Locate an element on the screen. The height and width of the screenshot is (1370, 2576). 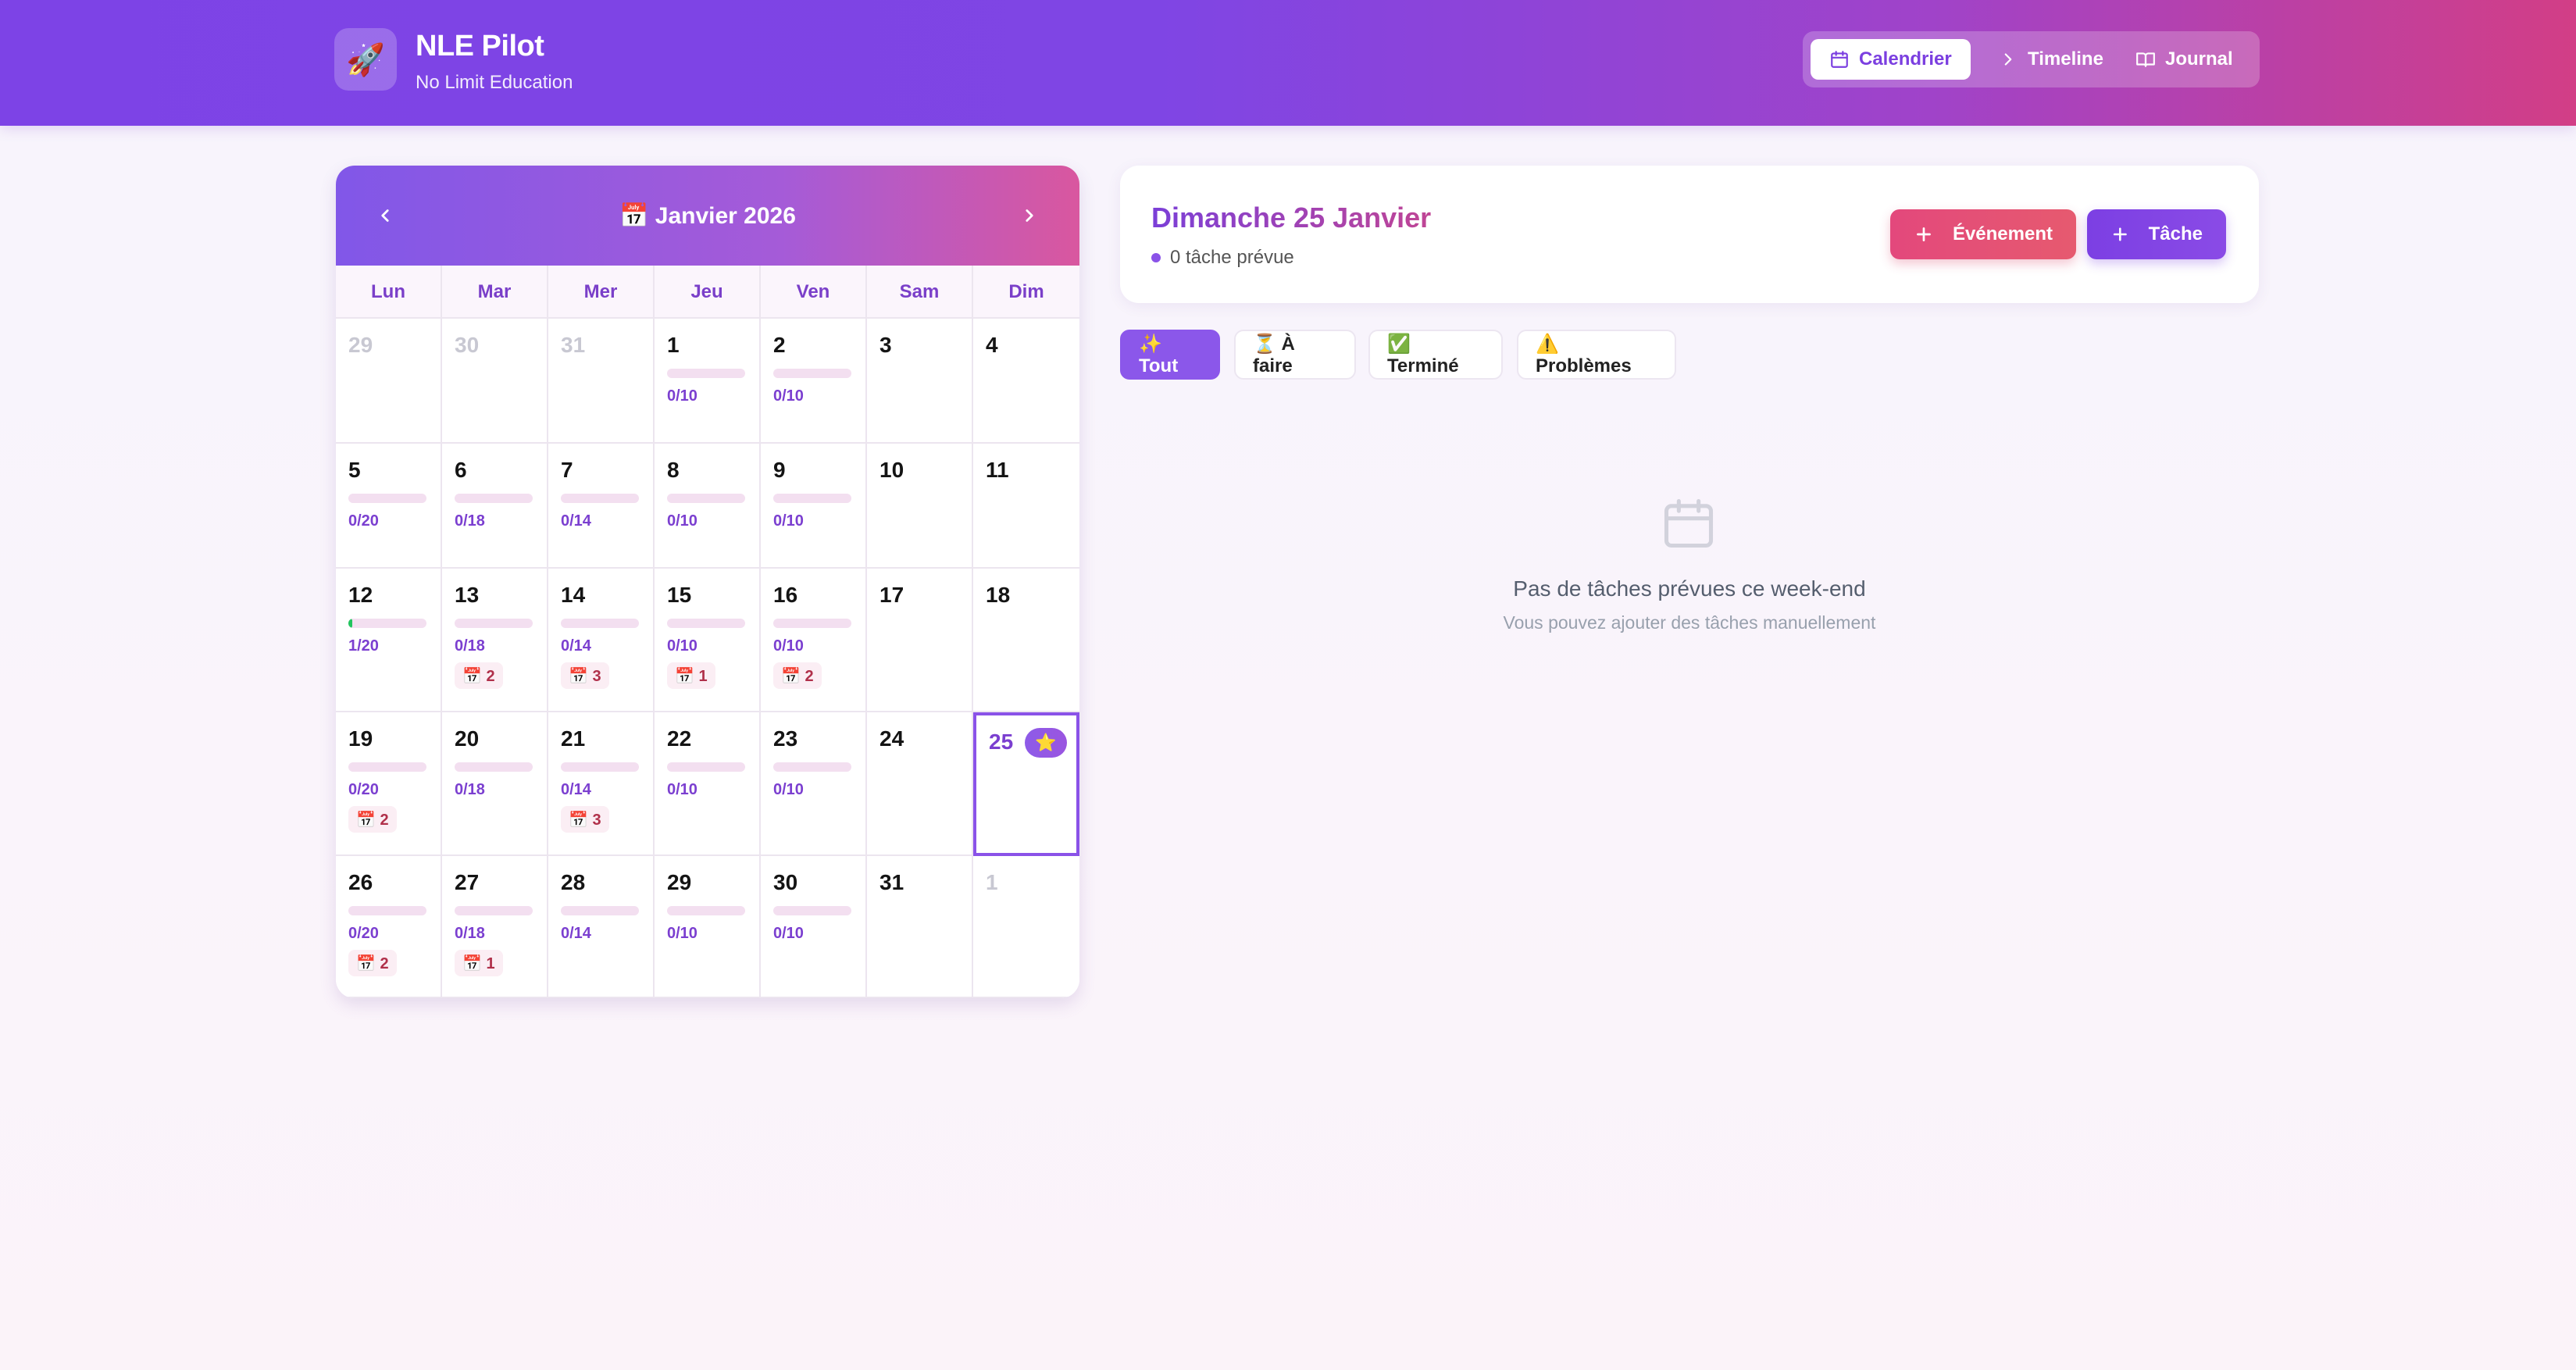
view-switcher: Calendrier Timeline Journal is located at coordinates (2031, 59).